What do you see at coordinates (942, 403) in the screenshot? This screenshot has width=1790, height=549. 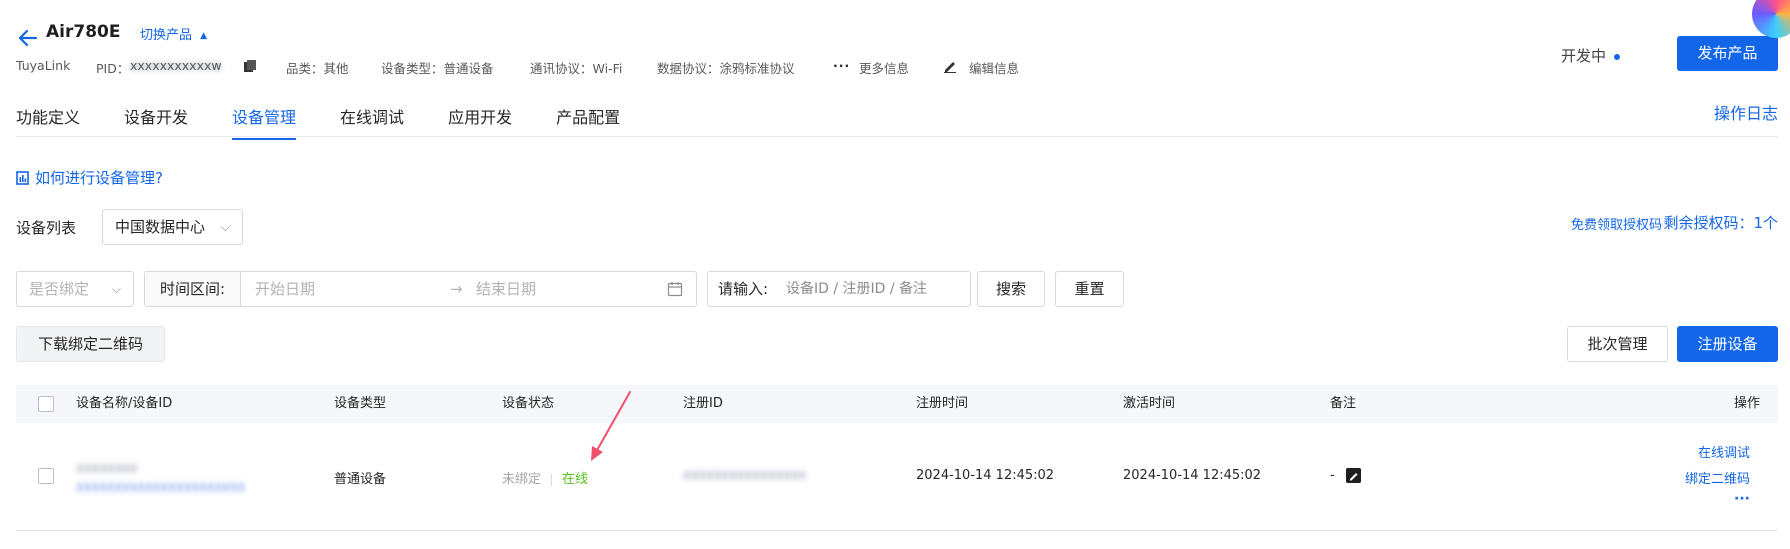 I see `col-register-time: 注册时间` at bounding box center [942, 403].